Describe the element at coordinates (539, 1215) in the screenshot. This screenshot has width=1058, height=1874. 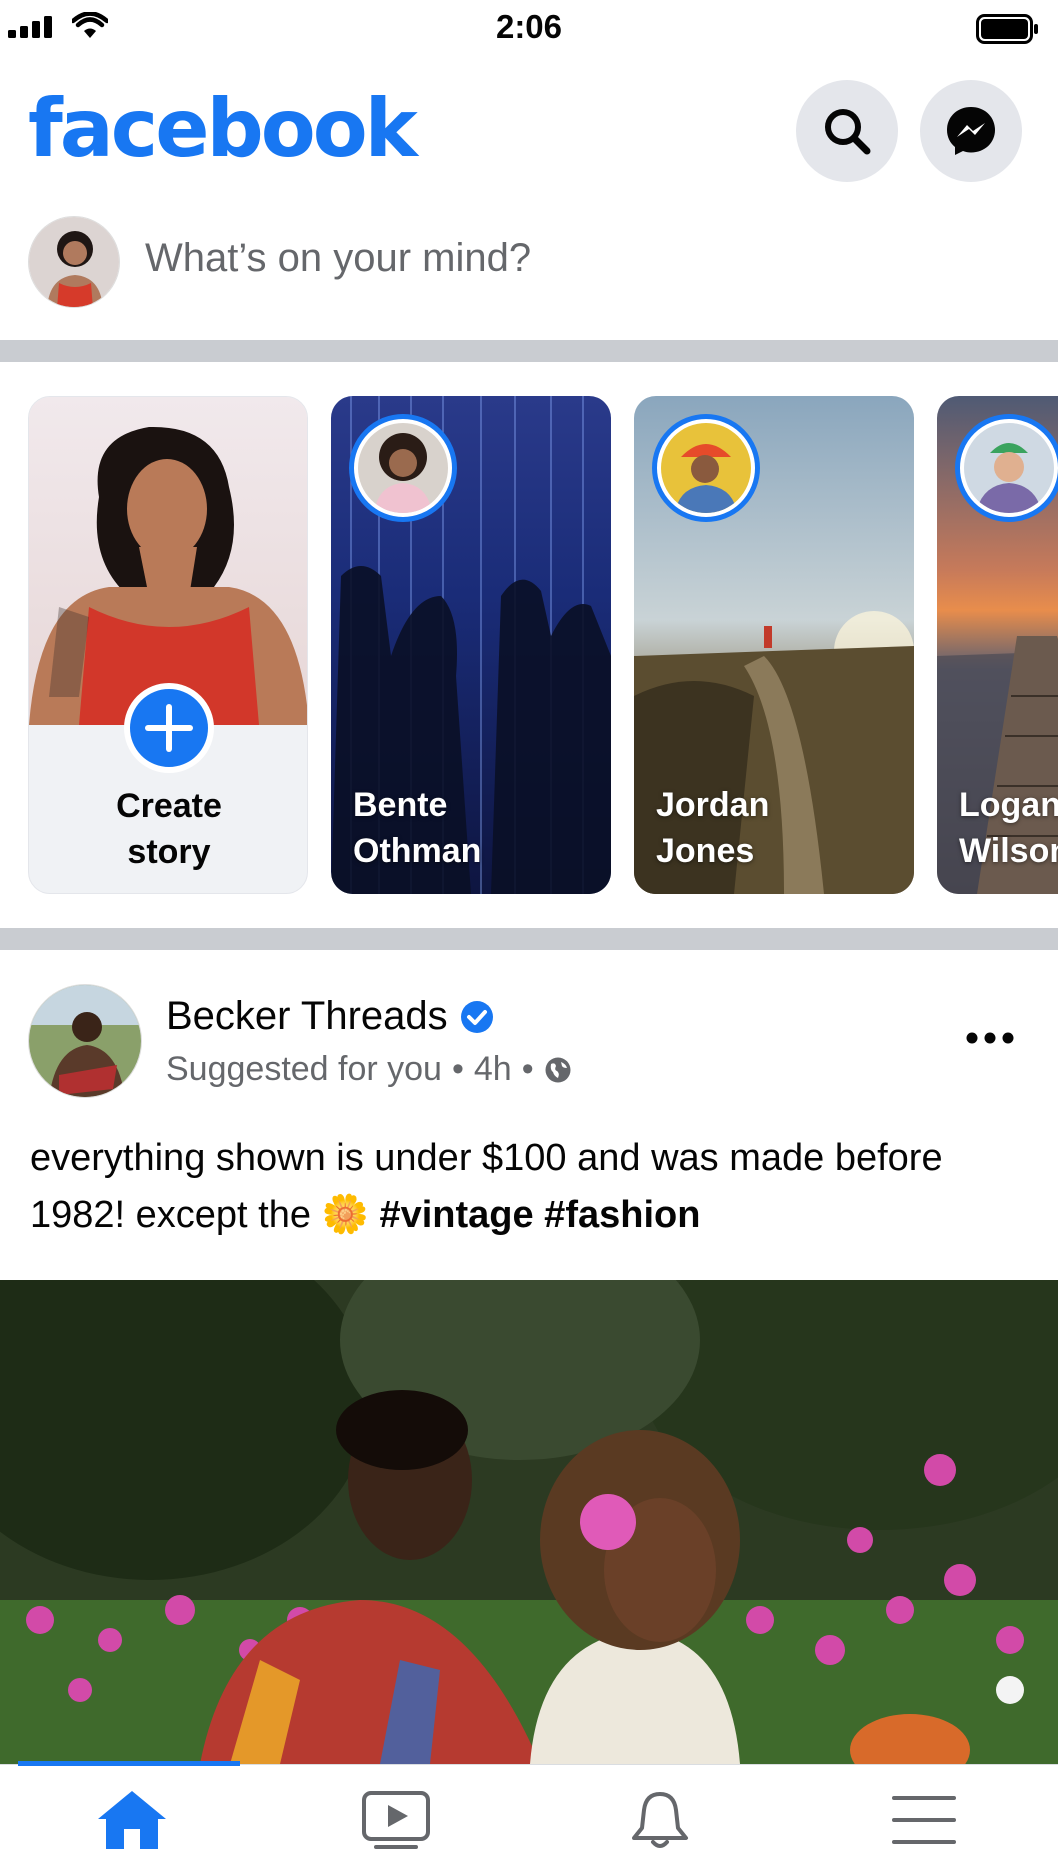
I see `post-hashtags: #vintage #fashion` at that location.